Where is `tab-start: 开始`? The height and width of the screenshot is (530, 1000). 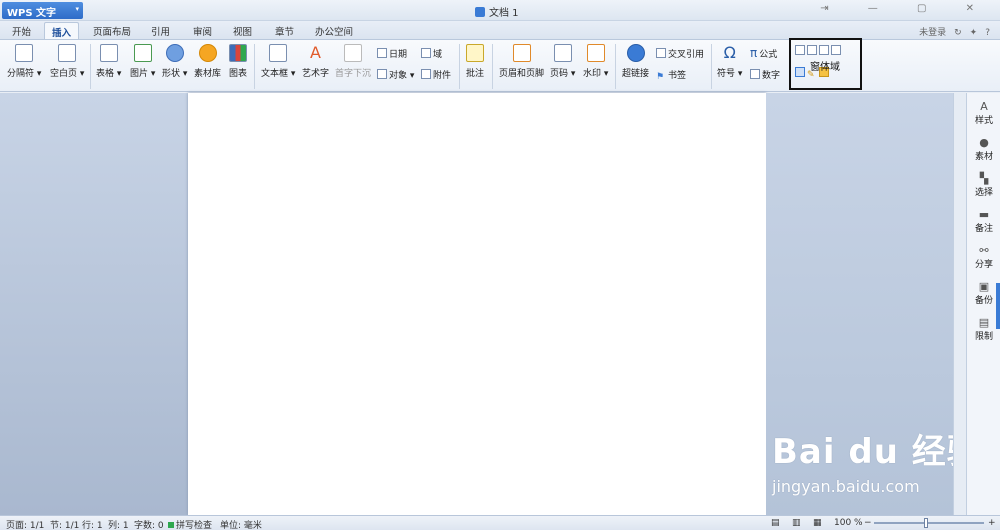 tab-start: 开始 is located at coordinates (21, 31).